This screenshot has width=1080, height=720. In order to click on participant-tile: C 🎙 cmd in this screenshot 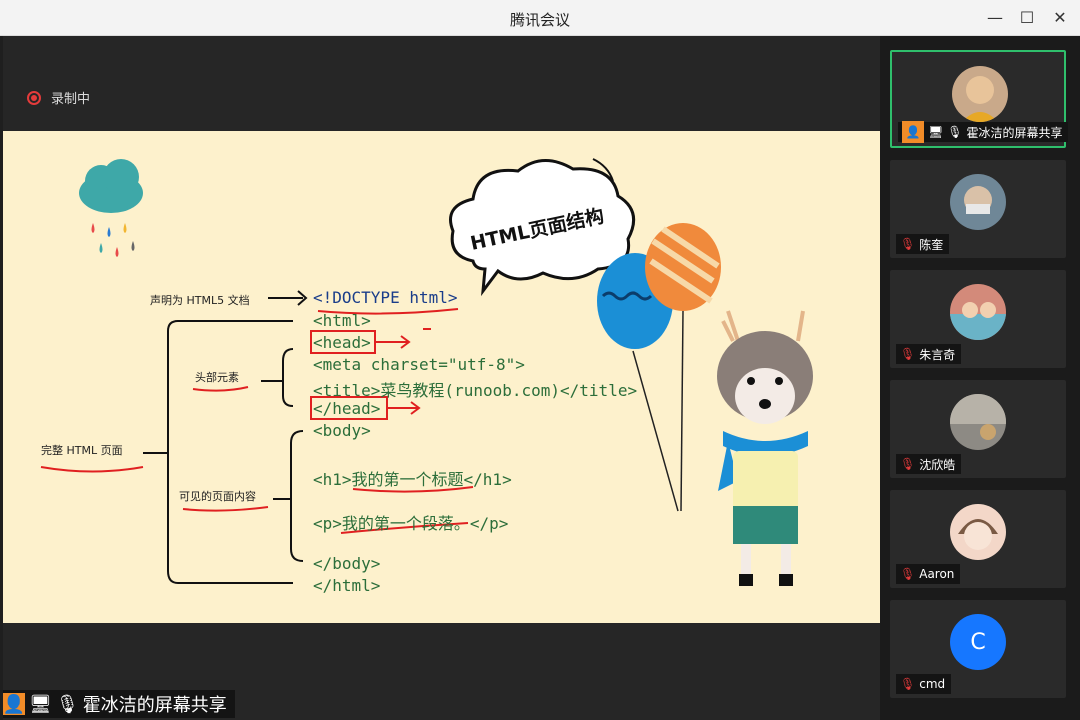, I will do `click(978, 649)`.